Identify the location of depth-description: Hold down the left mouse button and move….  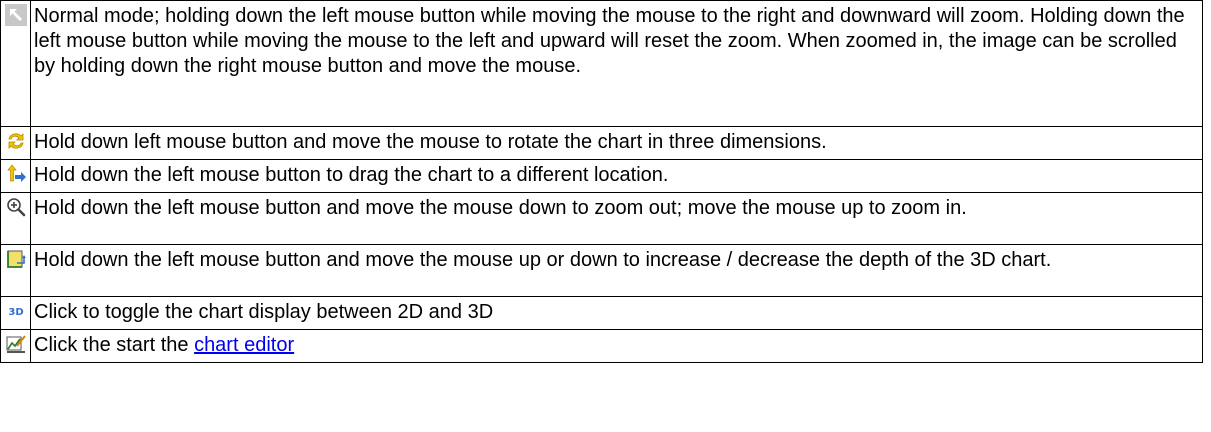
(543, 260).